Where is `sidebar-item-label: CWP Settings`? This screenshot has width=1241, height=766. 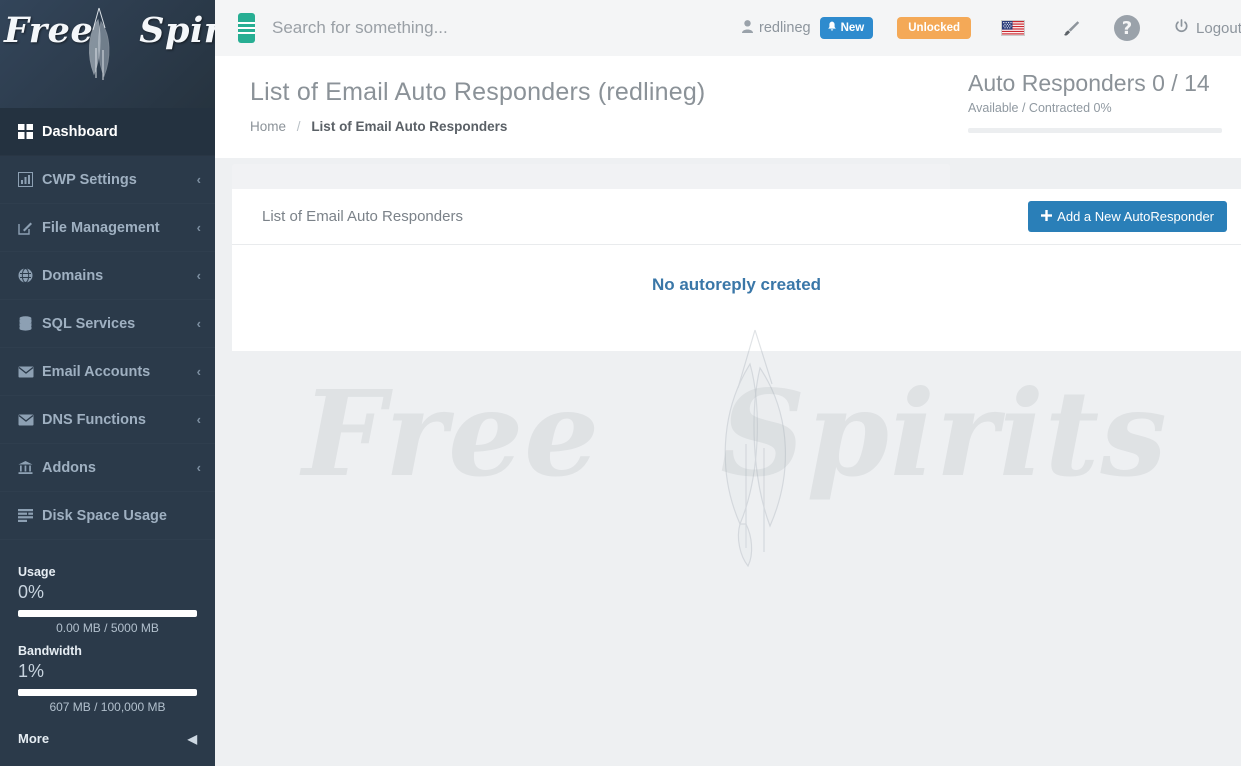 sidebar-item-label: CWP Settings is located at coordinates (89, 179).